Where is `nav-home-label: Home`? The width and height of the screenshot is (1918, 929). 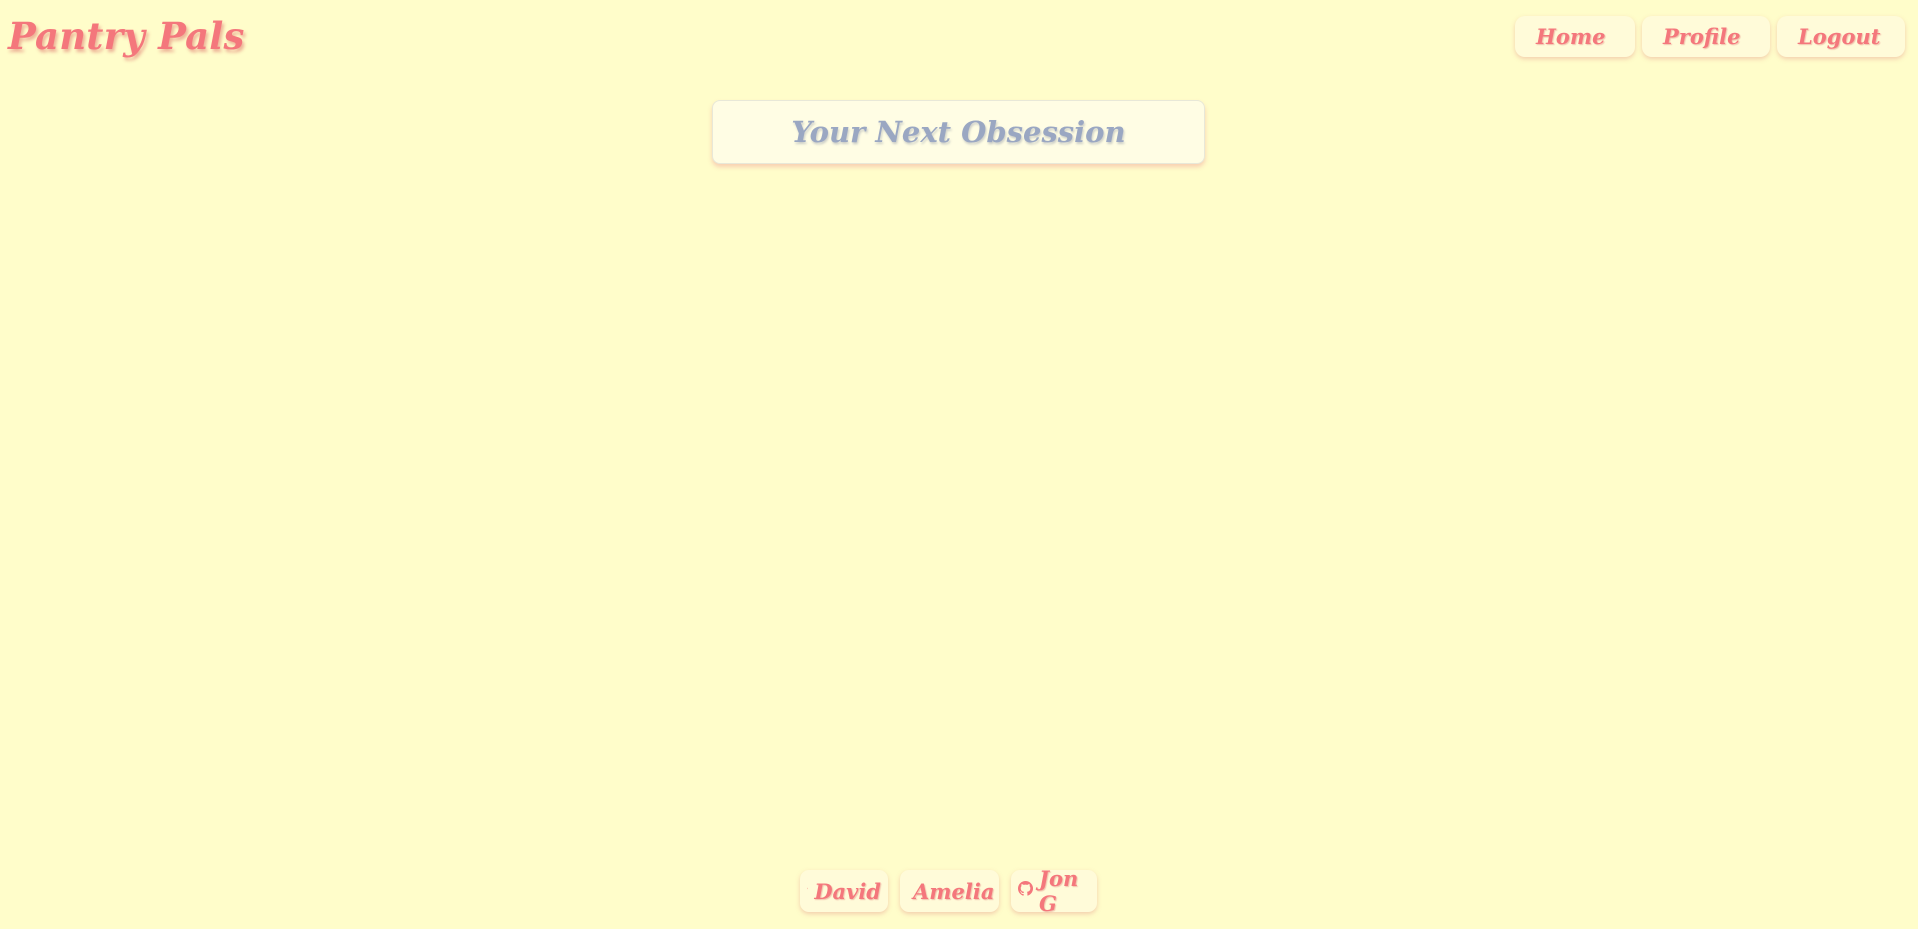 nav-home-label: Home is located at coordinates (1571, 36).